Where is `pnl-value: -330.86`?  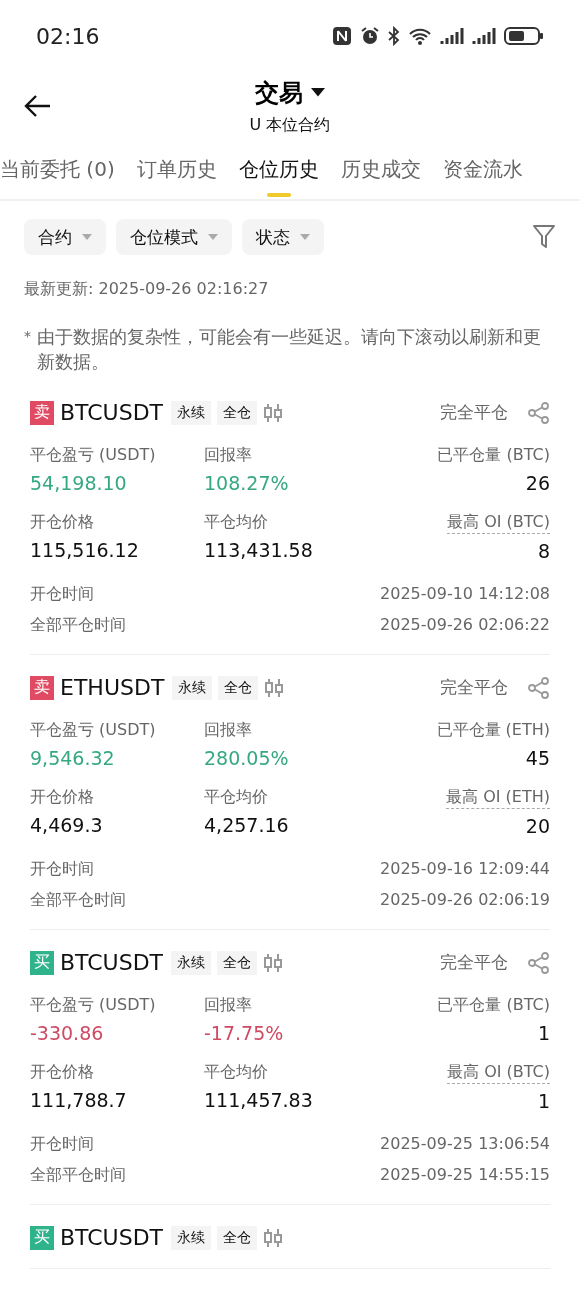
pnl-value: -330.86 is located at coordinates (67, 1033).